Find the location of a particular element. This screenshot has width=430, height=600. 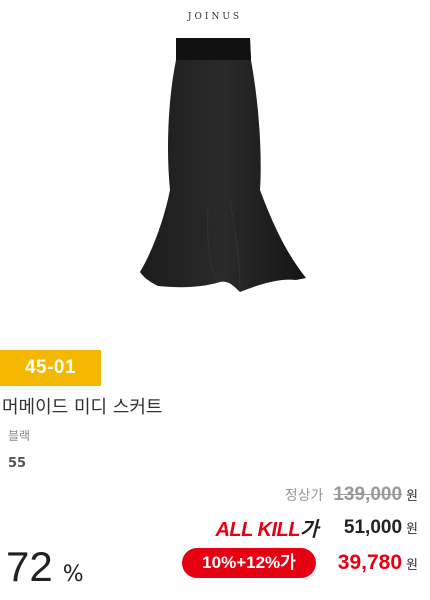

final-price-row: 10%+12%가 39,780 원 is located at coordinates (300, 563).